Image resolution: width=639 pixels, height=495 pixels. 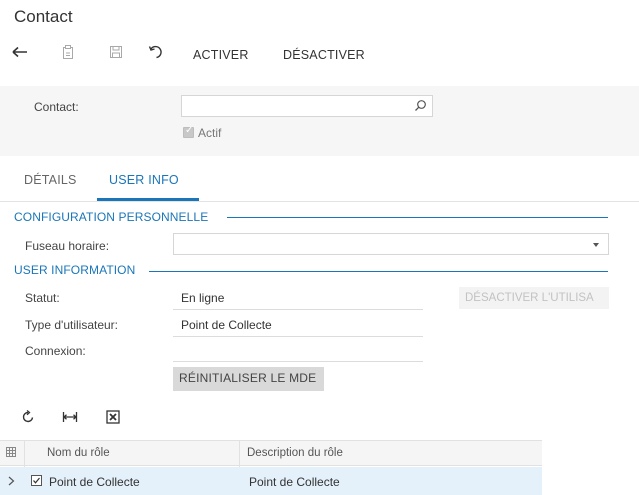 I want to click on role-description-cell: Point de Collecte, so click(x=294, y=482).